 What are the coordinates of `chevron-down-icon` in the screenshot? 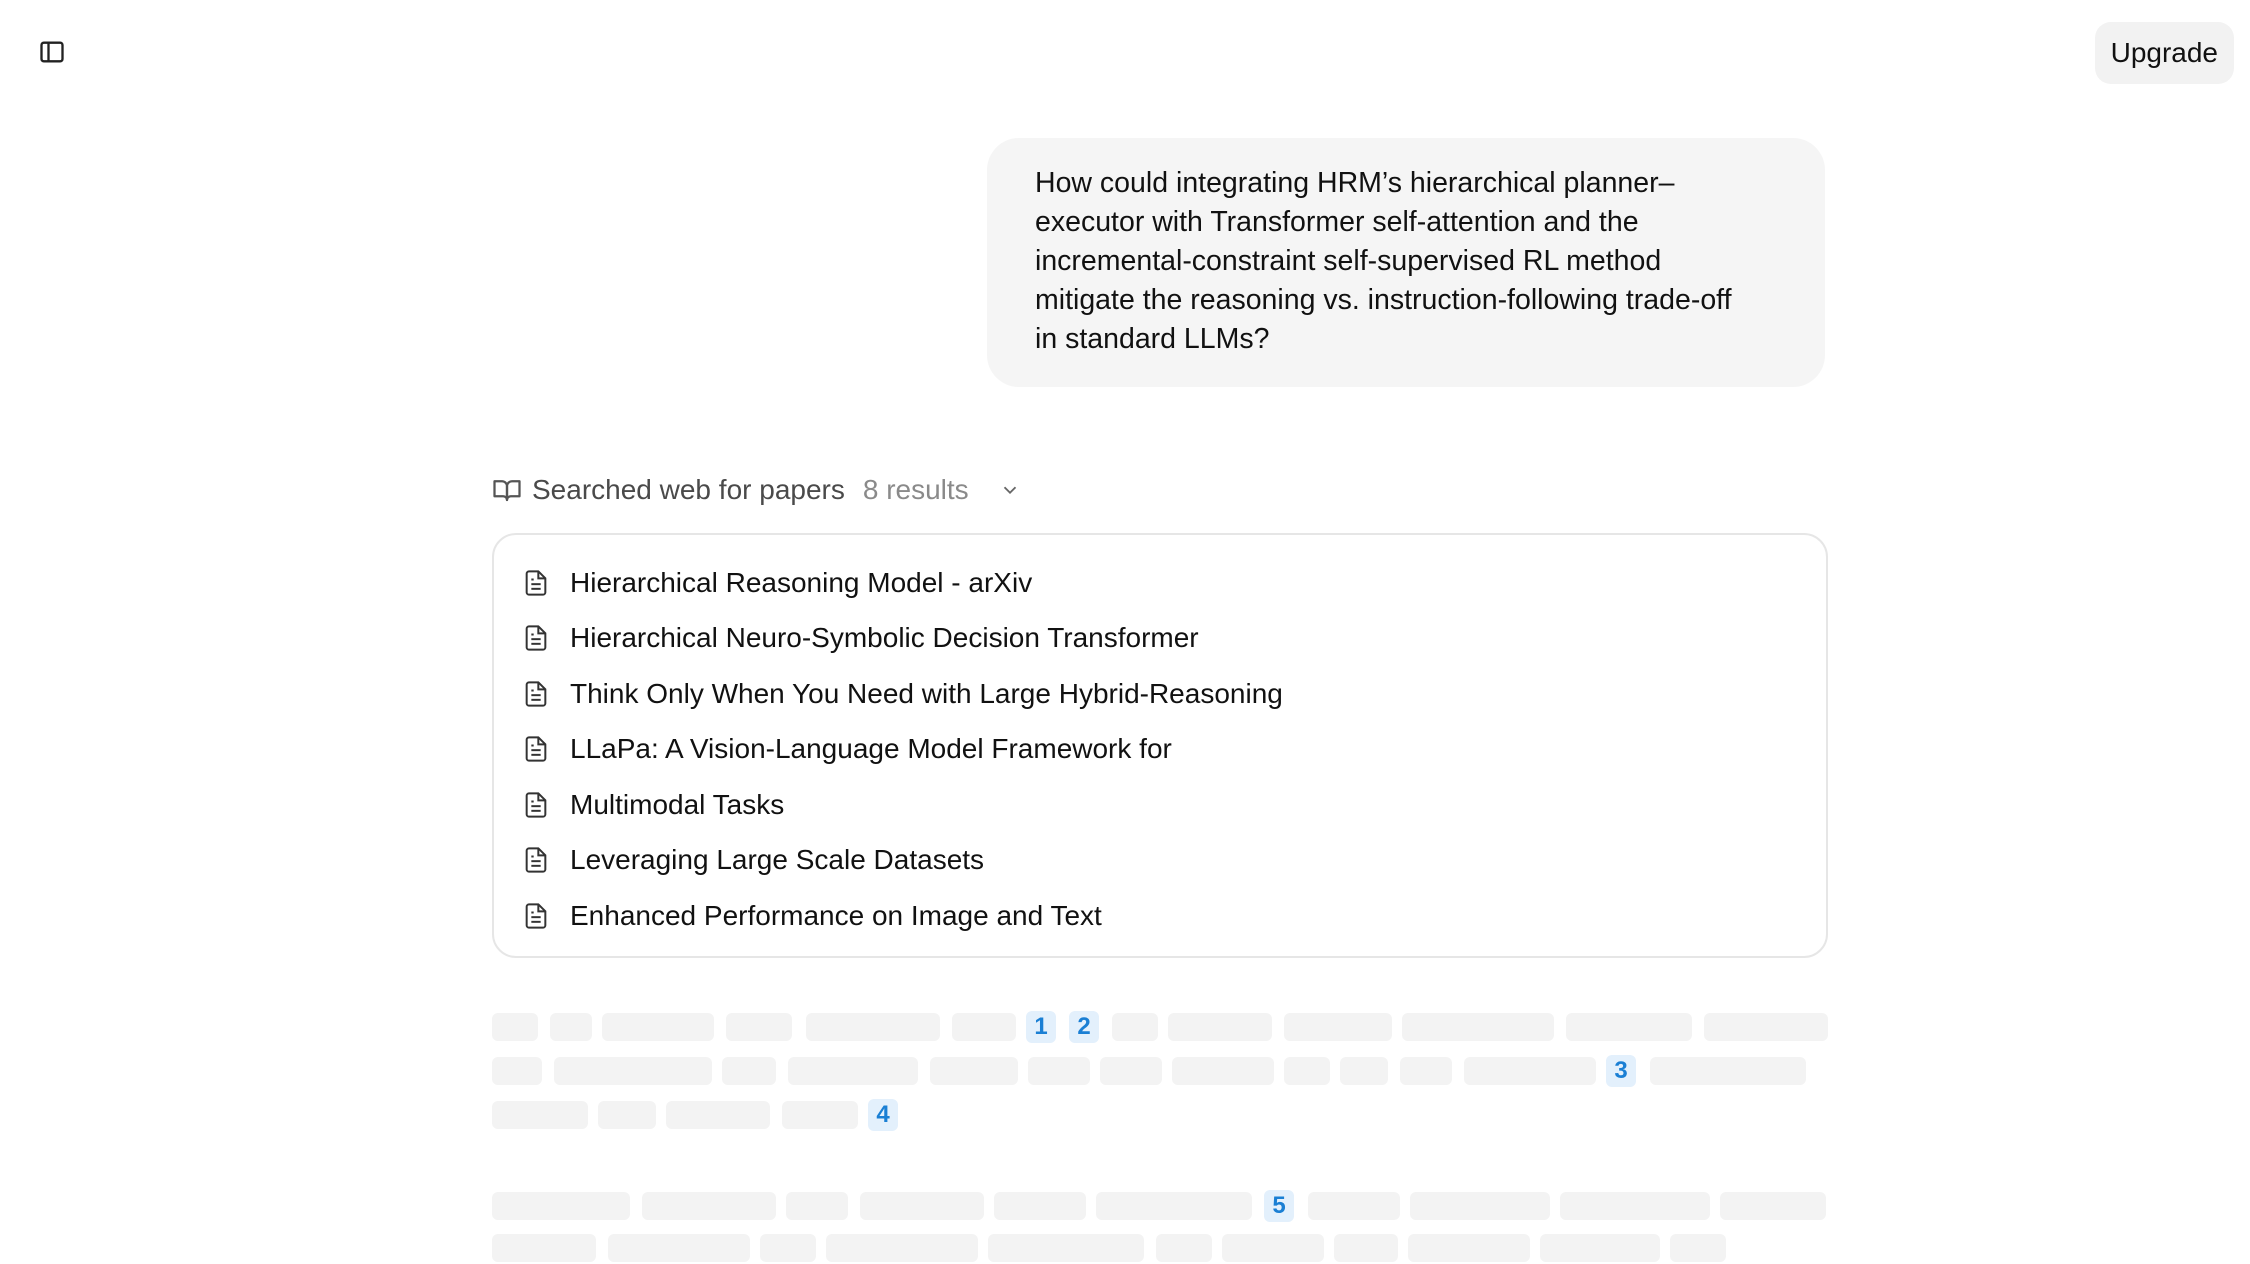 It's located at (1010, 490).